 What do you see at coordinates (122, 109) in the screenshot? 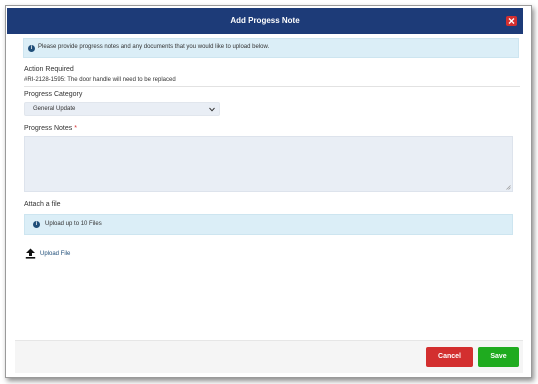
I see `progress-category-select: General Update` at bounding box center [122, 109].